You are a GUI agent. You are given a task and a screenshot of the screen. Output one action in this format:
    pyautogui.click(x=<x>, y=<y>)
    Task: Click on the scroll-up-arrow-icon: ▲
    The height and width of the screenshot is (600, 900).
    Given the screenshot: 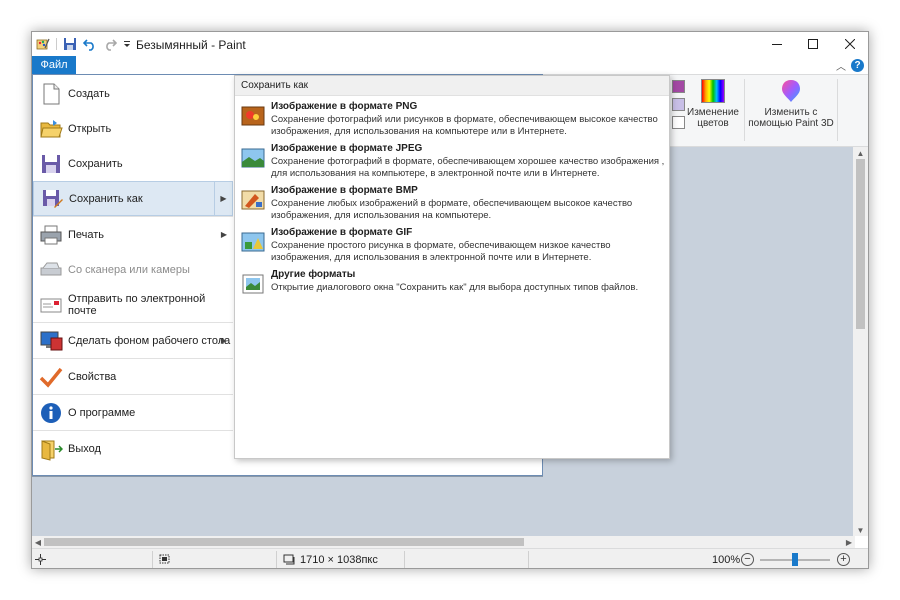 What is the action you would take?
    pyautogui.click(x=860, y=153)
    